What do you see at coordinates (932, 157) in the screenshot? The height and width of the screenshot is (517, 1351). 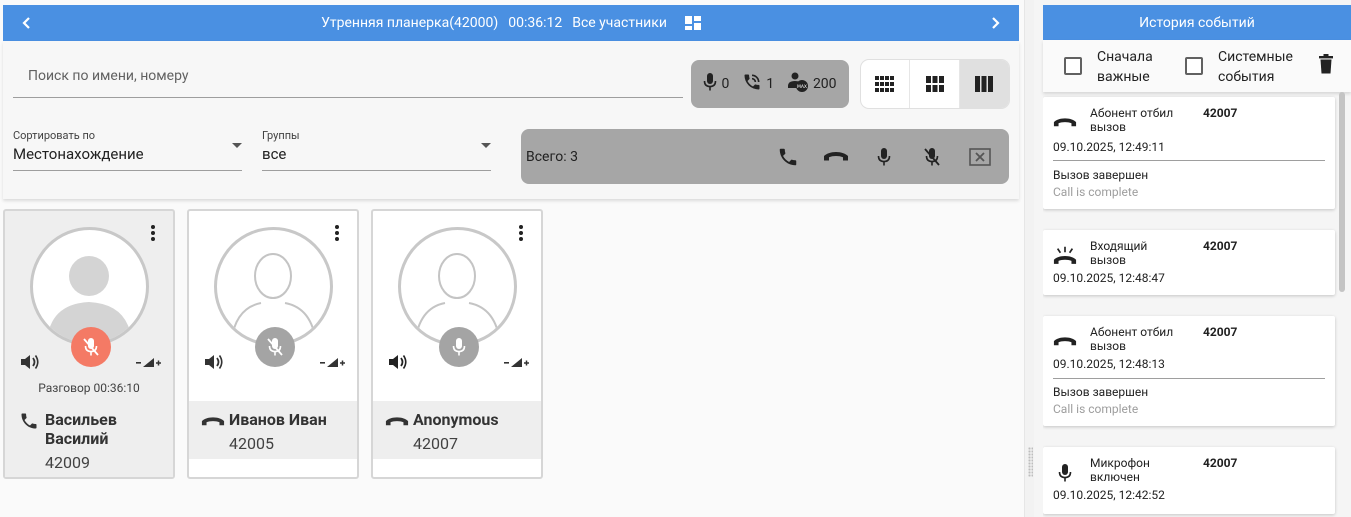 I see `mute-all-button` at bounding box center [932, 157].